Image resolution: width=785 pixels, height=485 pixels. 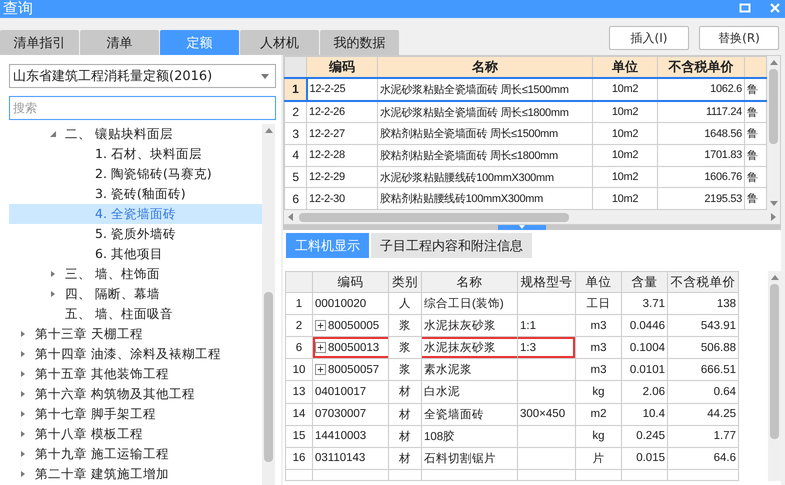 I want to click on table-cell: 12-2-28, so click(x=342, y=155).